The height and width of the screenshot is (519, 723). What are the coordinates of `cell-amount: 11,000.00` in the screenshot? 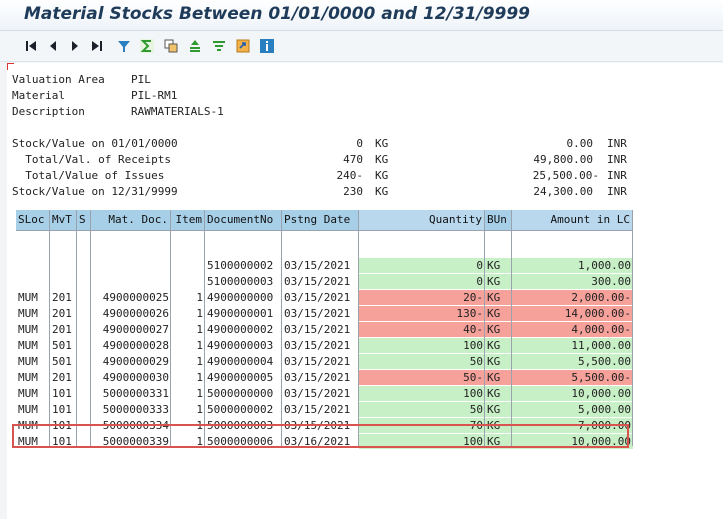 It's located at (572, 345).